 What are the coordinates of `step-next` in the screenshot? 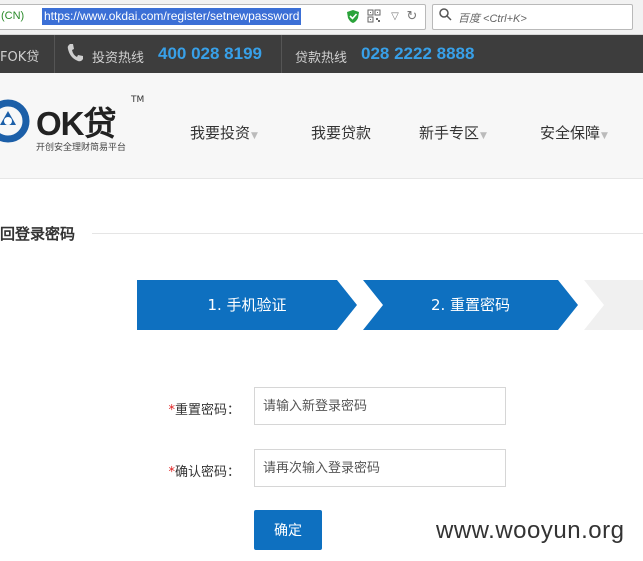 It's located at (613, 305).